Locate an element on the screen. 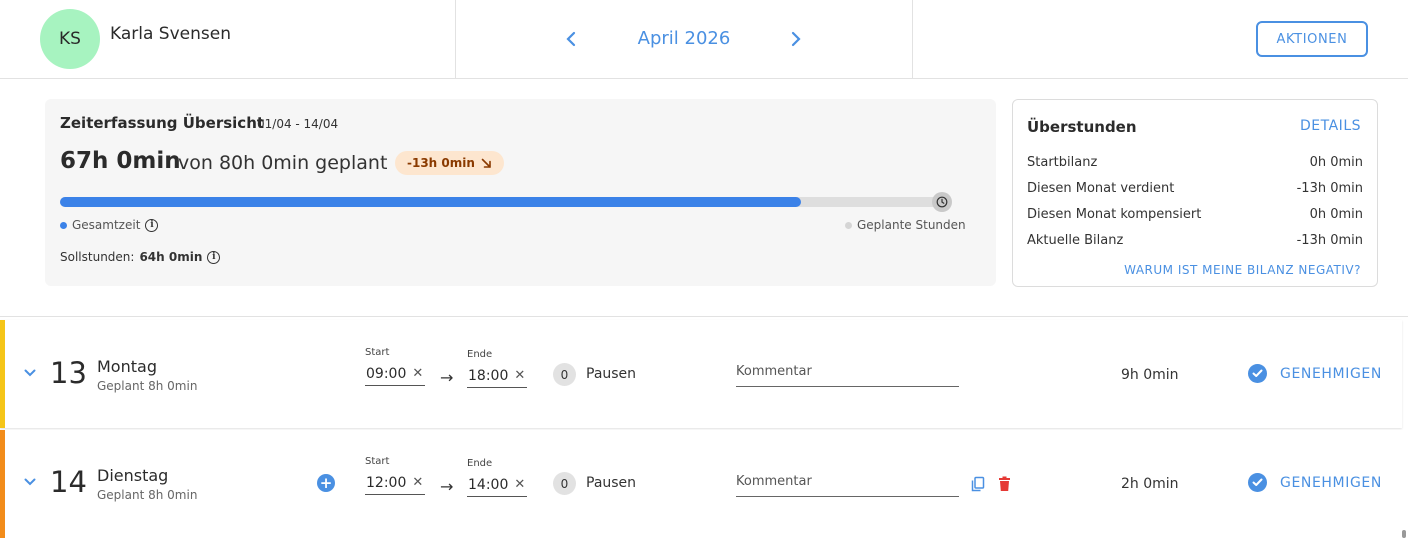  legend-total: Gesamtzeit i is located at coordinates (109, 225).